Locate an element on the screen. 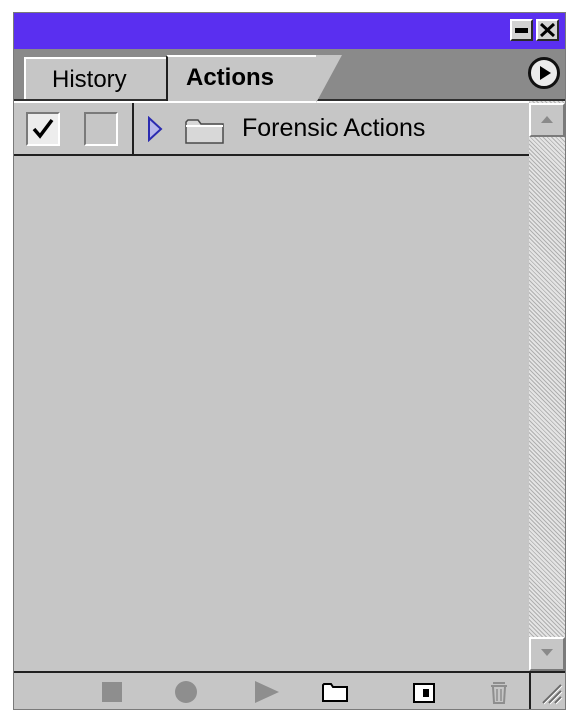 Image resolution: width=570 pixels, height=715 pixels. expand-triangle-button is located at coordinates (155, 131).